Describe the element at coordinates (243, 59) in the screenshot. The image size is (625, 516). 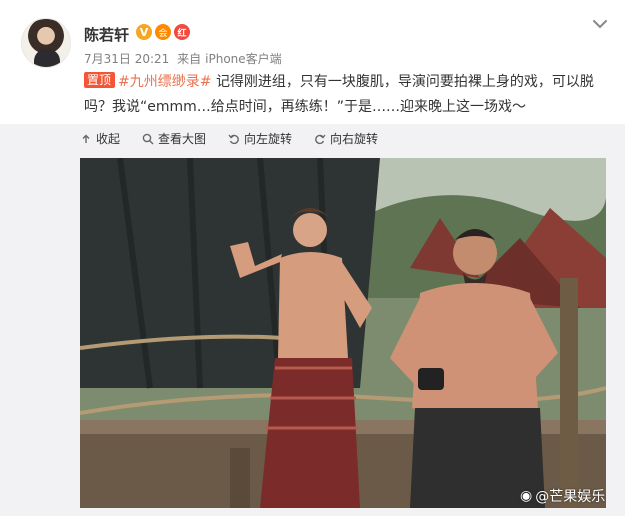
I see `post-source: iPhone客户端` at that location.